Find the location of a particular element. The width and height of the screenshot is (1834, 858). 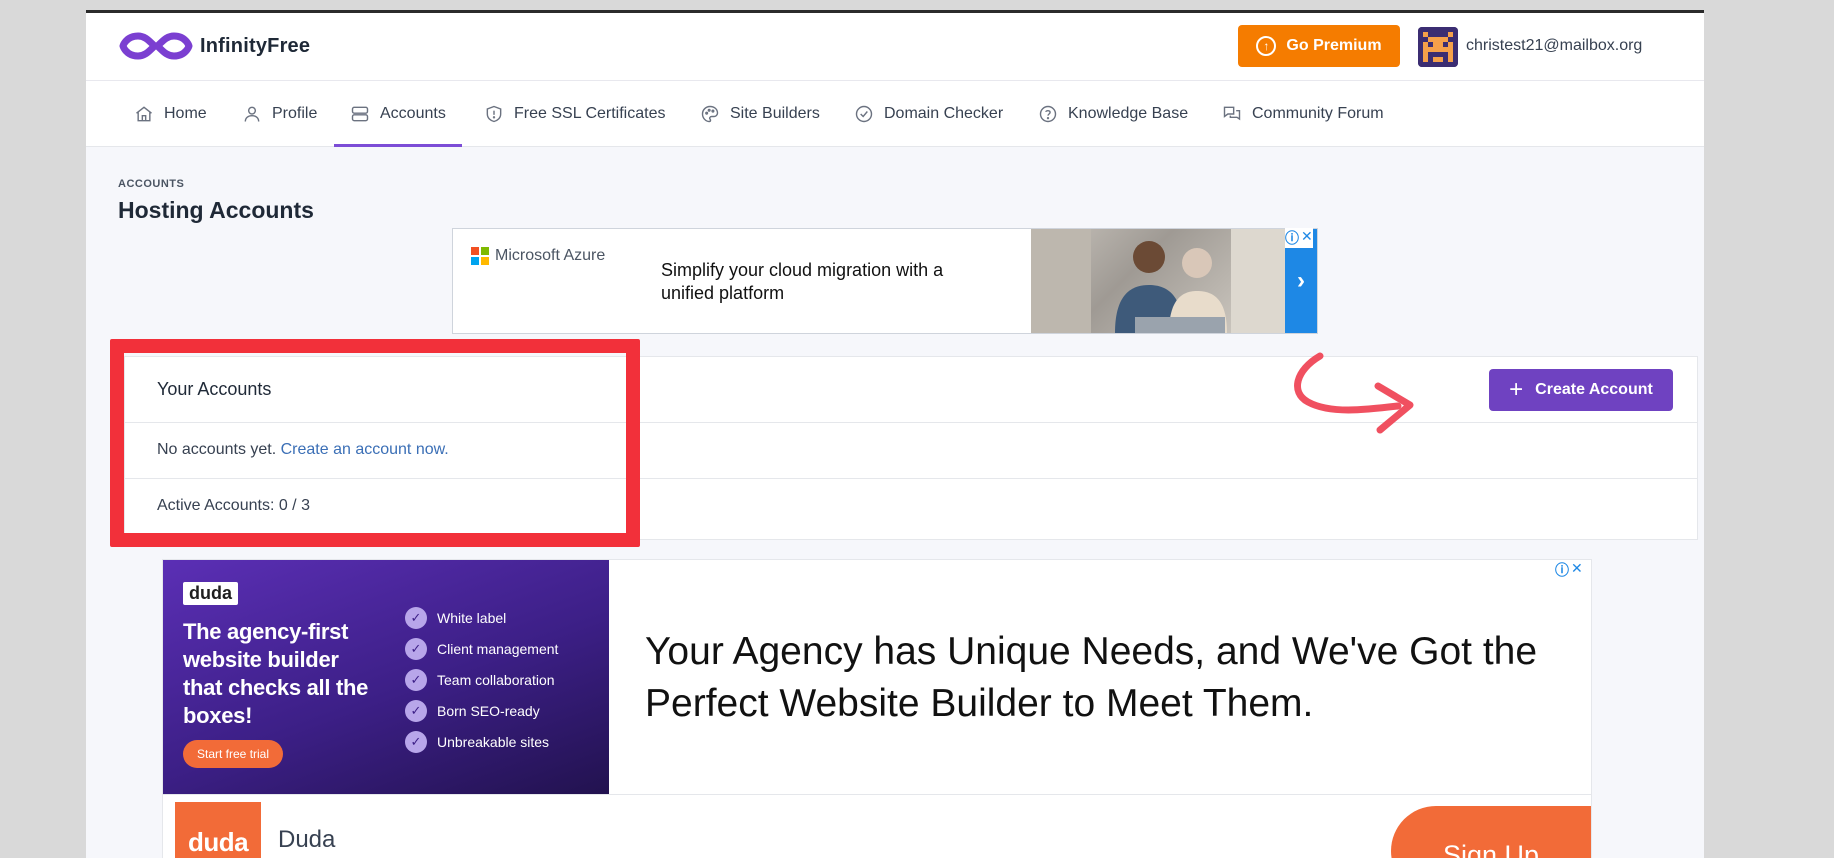

nav-item-knowledge-base: Knowledge Base is located at coordinates (1113, 114).